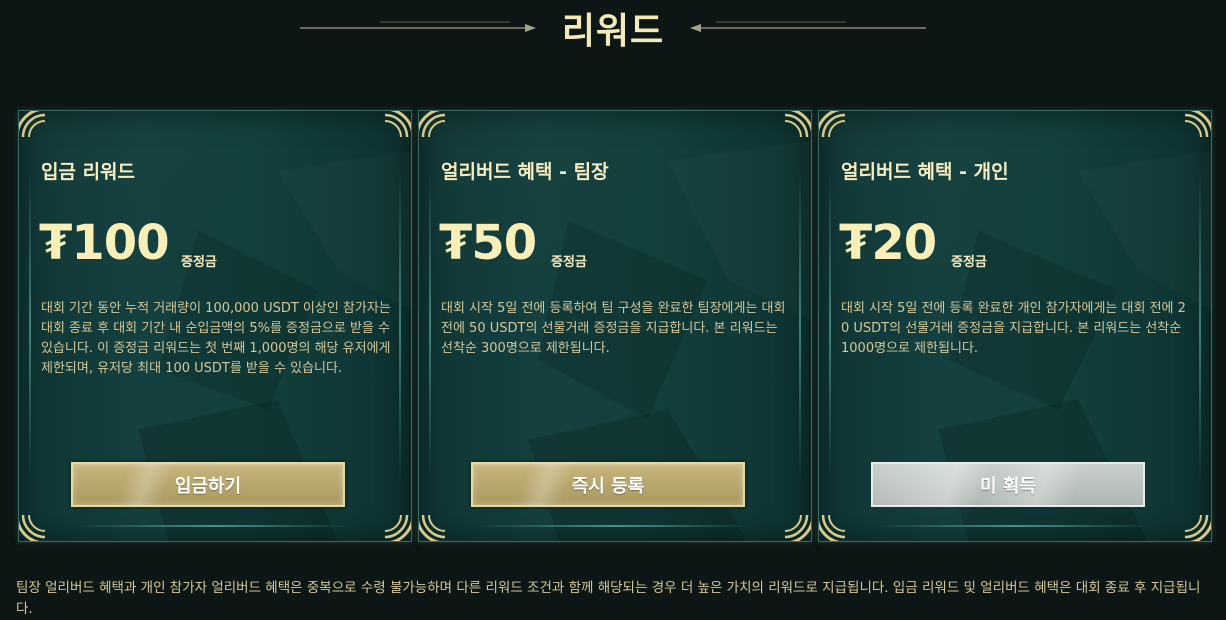 The image size is (1226, 620). What do you see at coordinates (808, 26) in the screenshot?
I see `arrow-left-icon` at bounding box center [808, 26].